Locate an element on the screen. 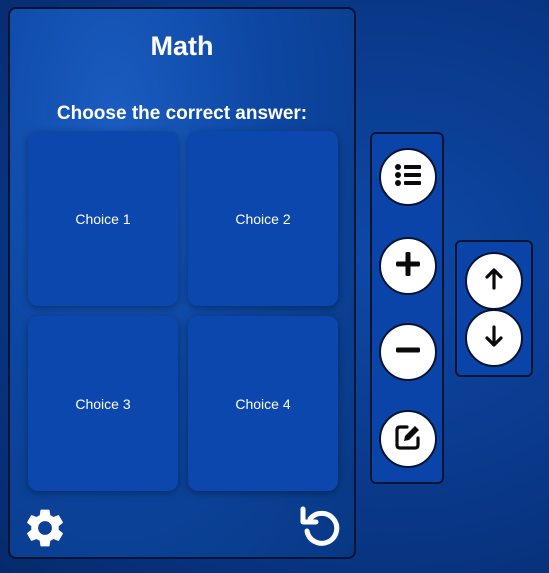 Image resolution: width=549 pixels, height=573 pixels. arrow-down-icon is located at coordinates (494, 338).